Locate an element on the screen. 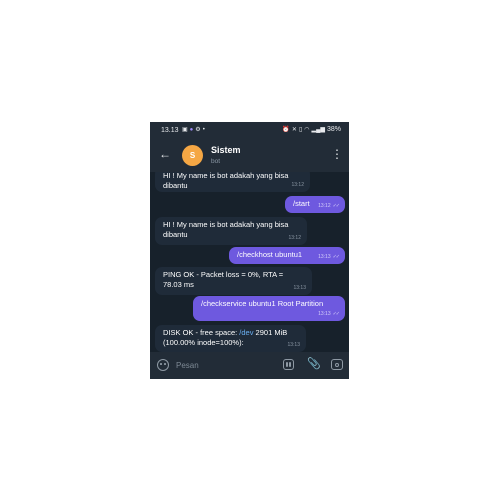 This screenshot has height=500, width=500. avatar-letter: S is located at coordinates (192, 155).